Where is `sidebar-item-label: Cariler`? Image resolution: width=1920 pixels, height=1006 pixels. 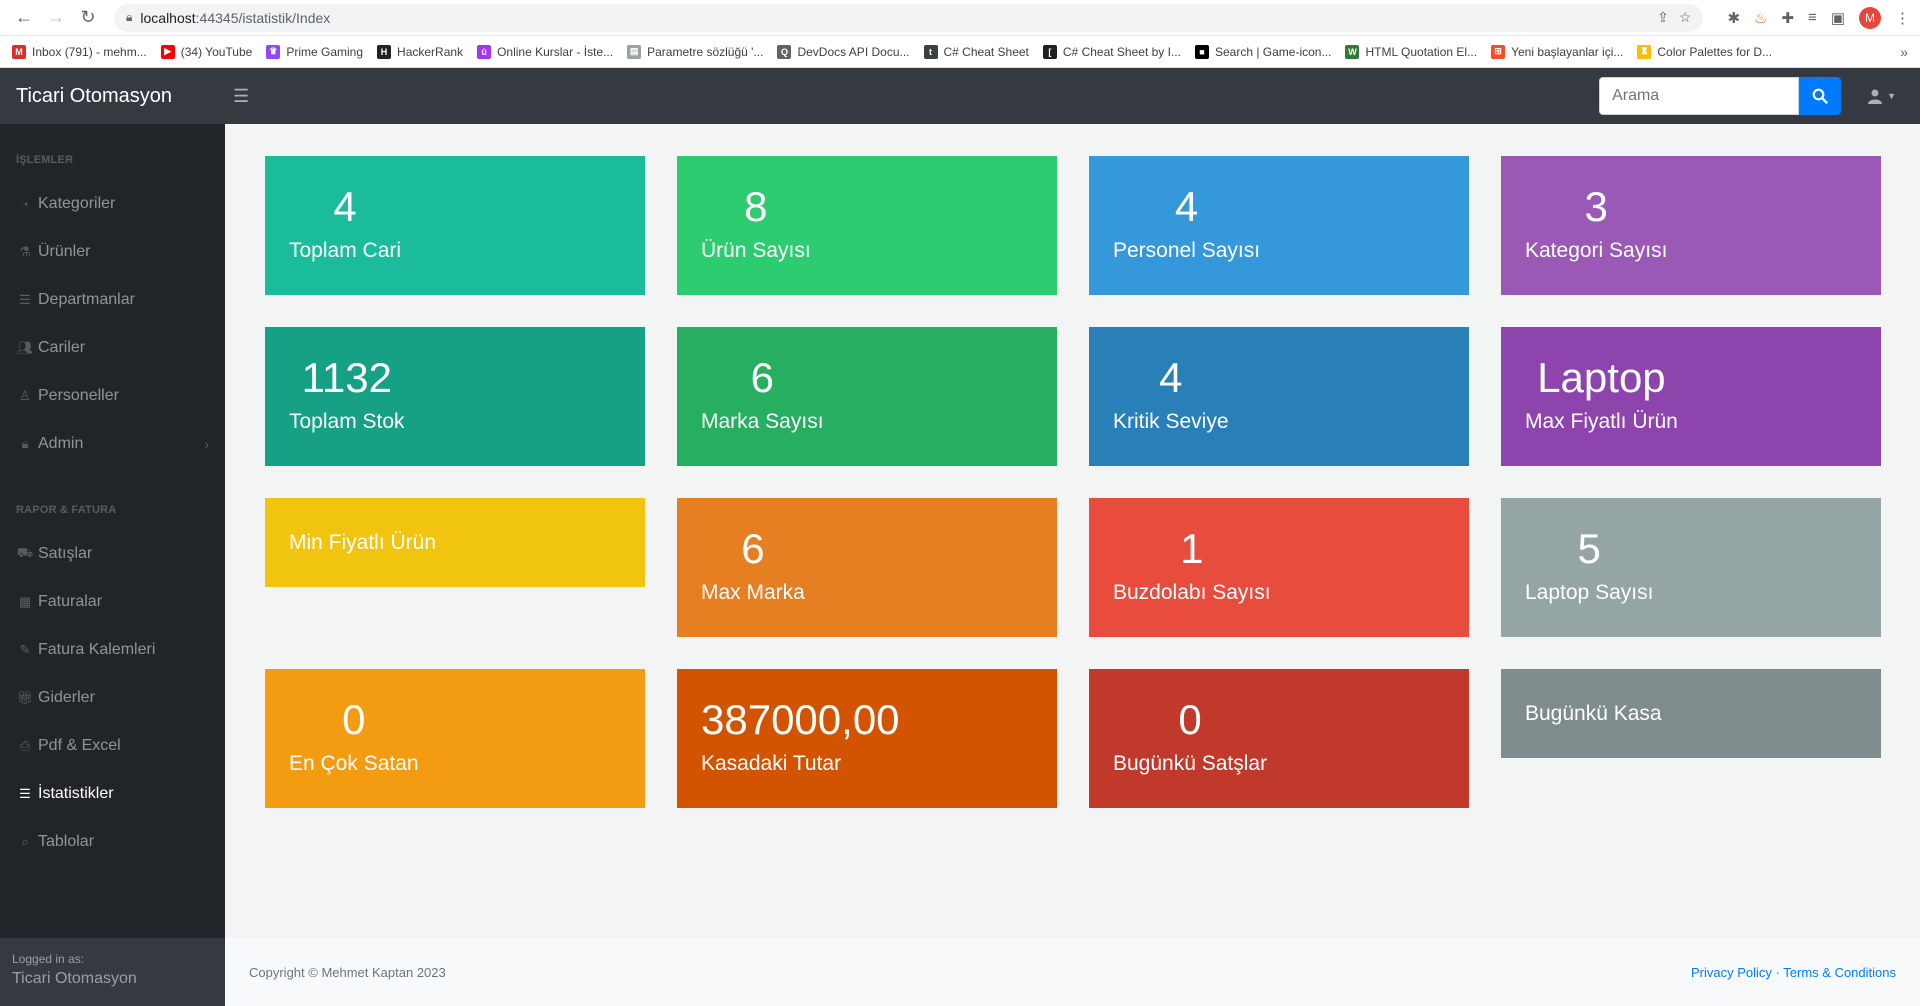 sidebar-item-label: Cariler is located at coordinates (62, 347).